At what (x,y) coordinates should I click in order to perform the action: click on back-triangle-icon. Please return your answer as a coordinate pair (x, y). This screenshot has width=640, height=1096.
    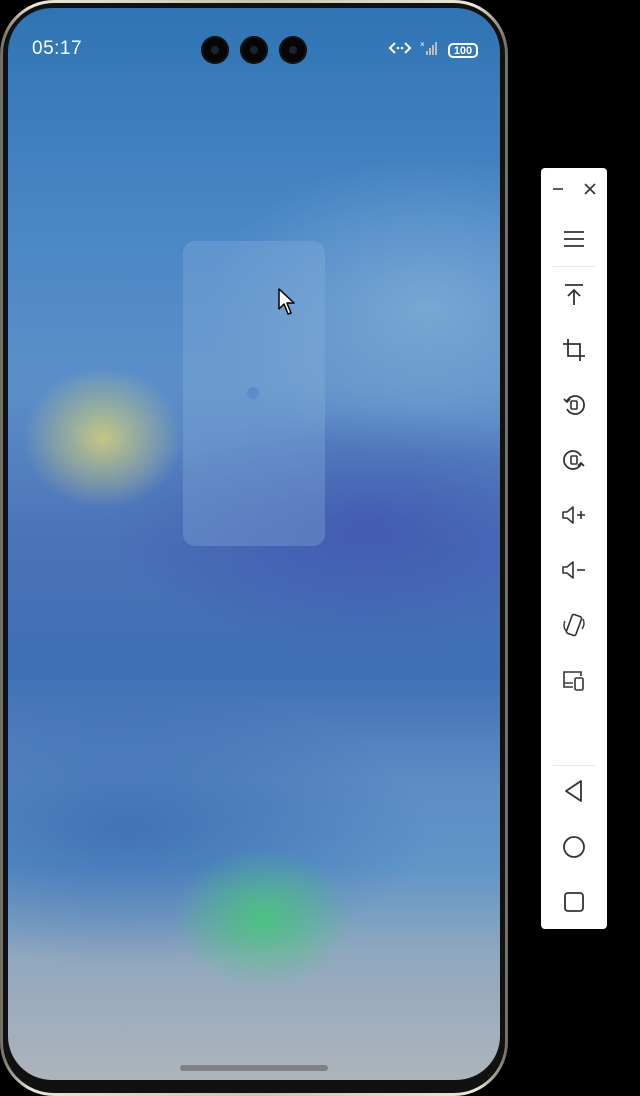
    Looking at the image, I should click on (574, 791).